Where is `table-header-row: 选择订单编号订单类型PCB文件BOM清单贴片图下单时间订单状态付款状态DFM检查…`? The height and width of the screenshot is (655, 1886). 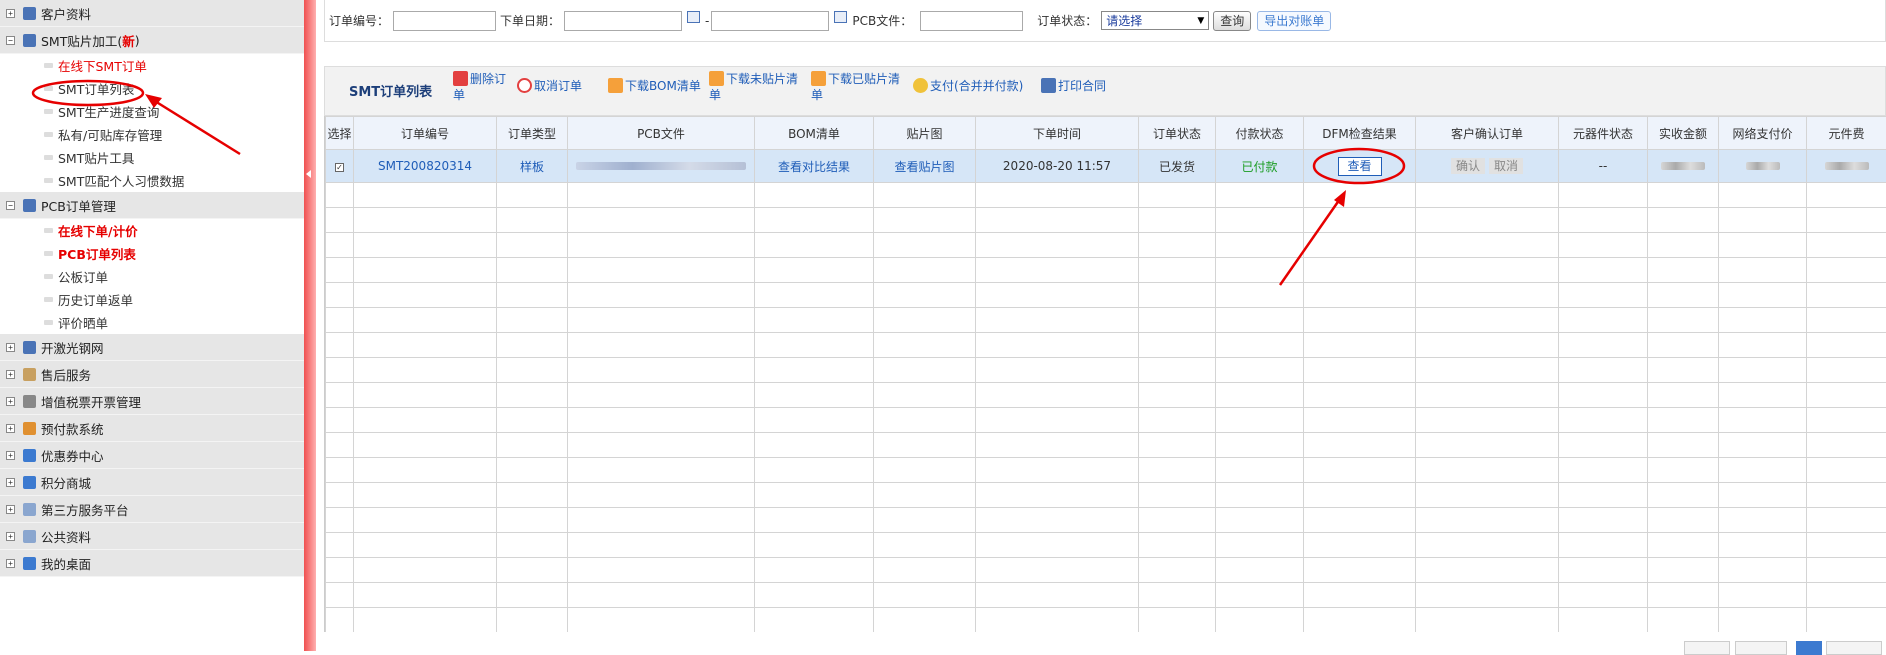
table-header-row: 选择订单编号订单类型PCB文件BOM清单贴片图下单时间订单状态付款状态DFM检查… is located at coordinates (1106, 133).